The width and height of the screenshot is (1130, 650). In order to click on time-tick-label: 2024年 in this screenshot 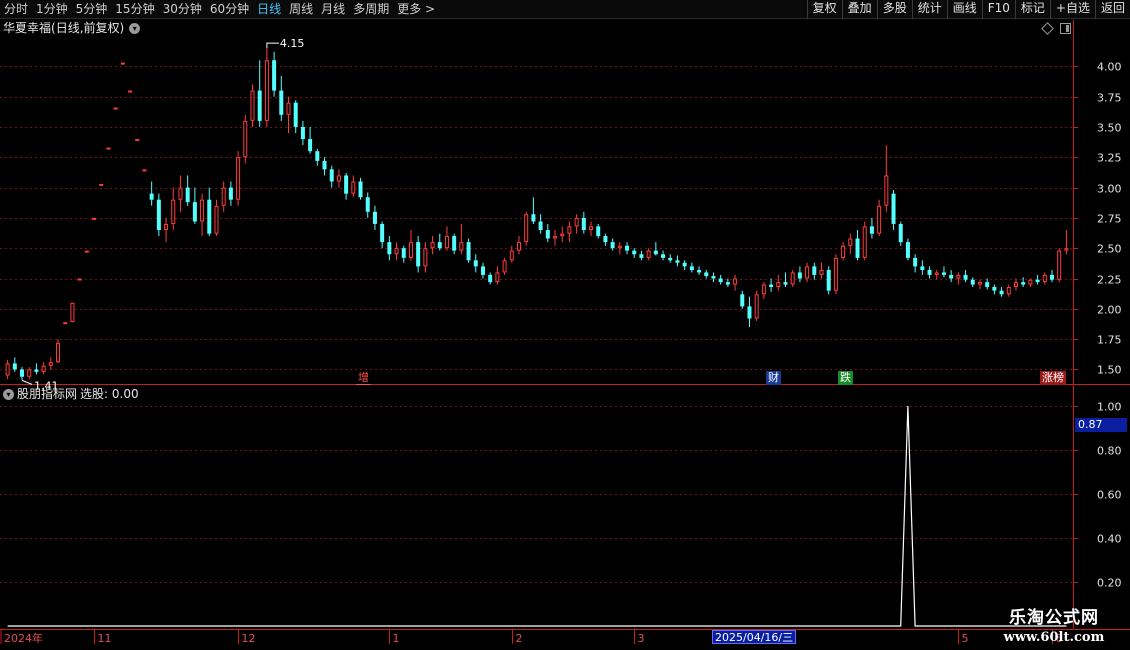, I will do `click(23, 638)`.